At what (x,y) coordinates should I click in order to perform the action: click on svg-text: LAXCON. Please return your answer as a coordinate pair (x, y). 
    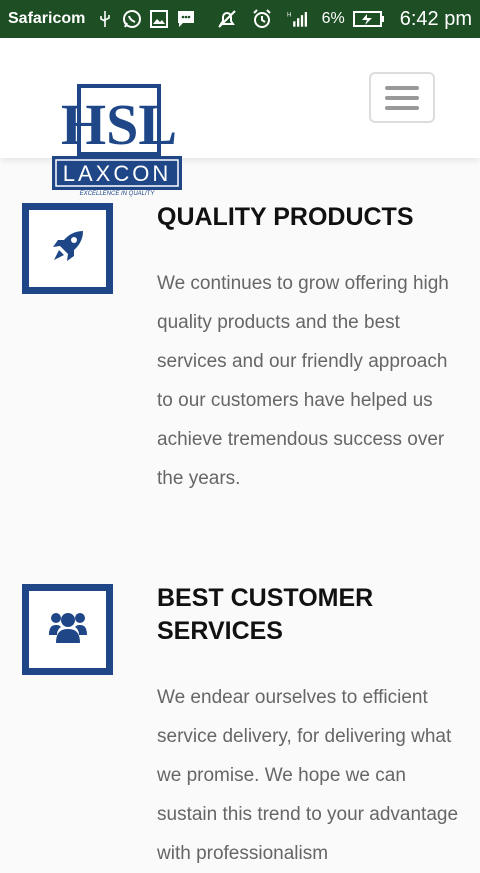
    Looking at the image, I should click on (117, 173).